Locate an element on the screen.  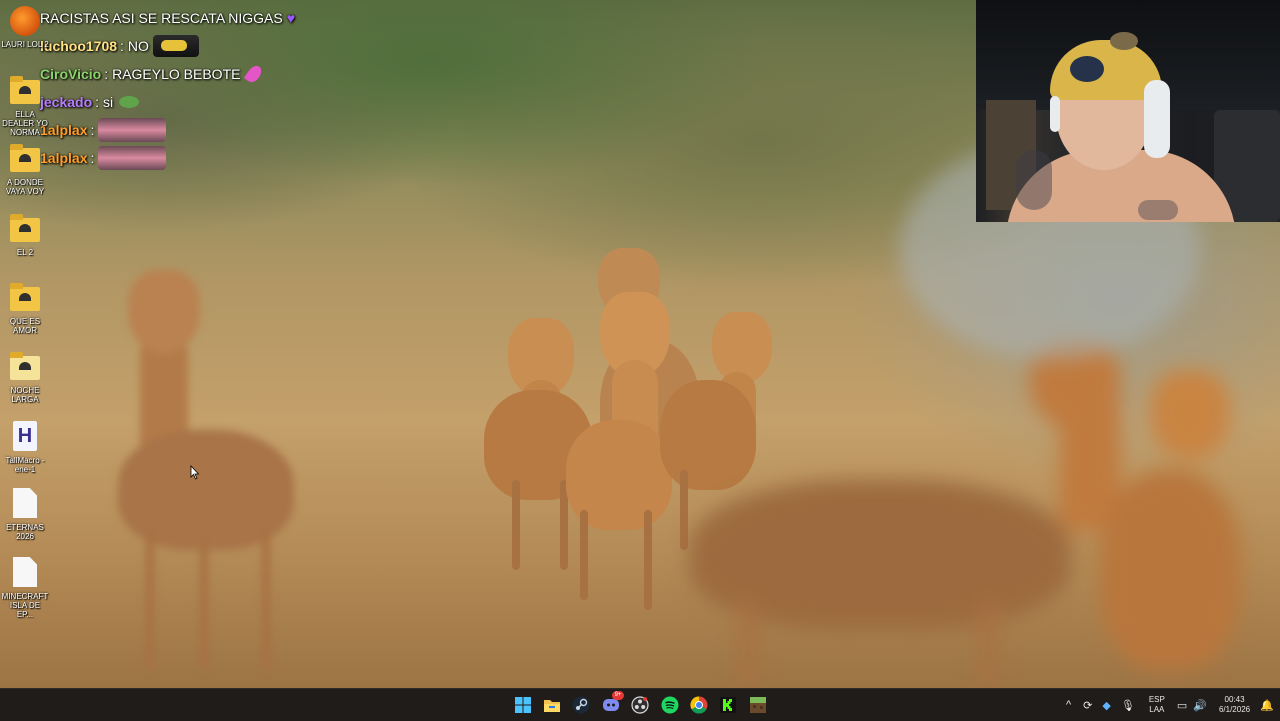
chrome-button is located at coordinates (699, 705).